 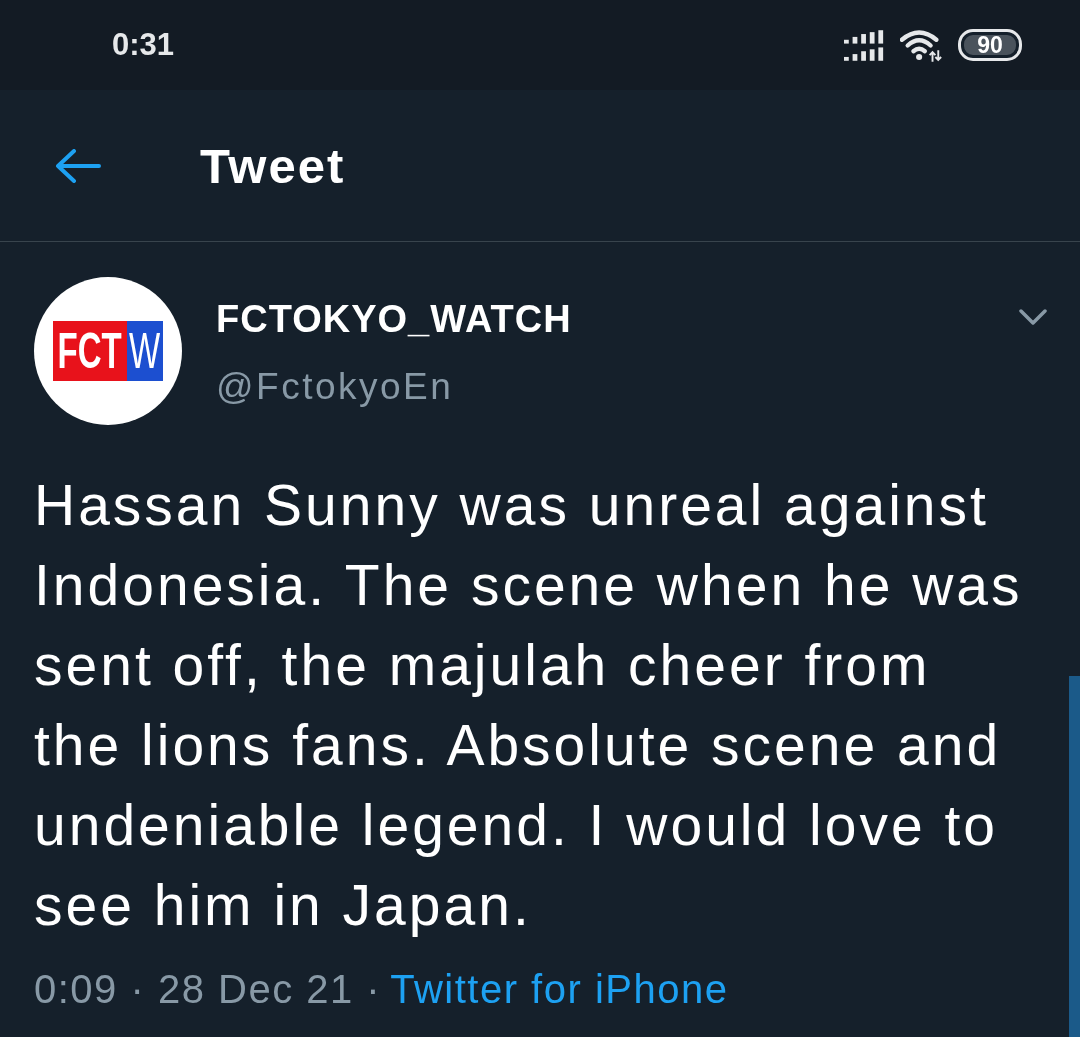 I want to click on signal-icon, so click(x=865, y=45).